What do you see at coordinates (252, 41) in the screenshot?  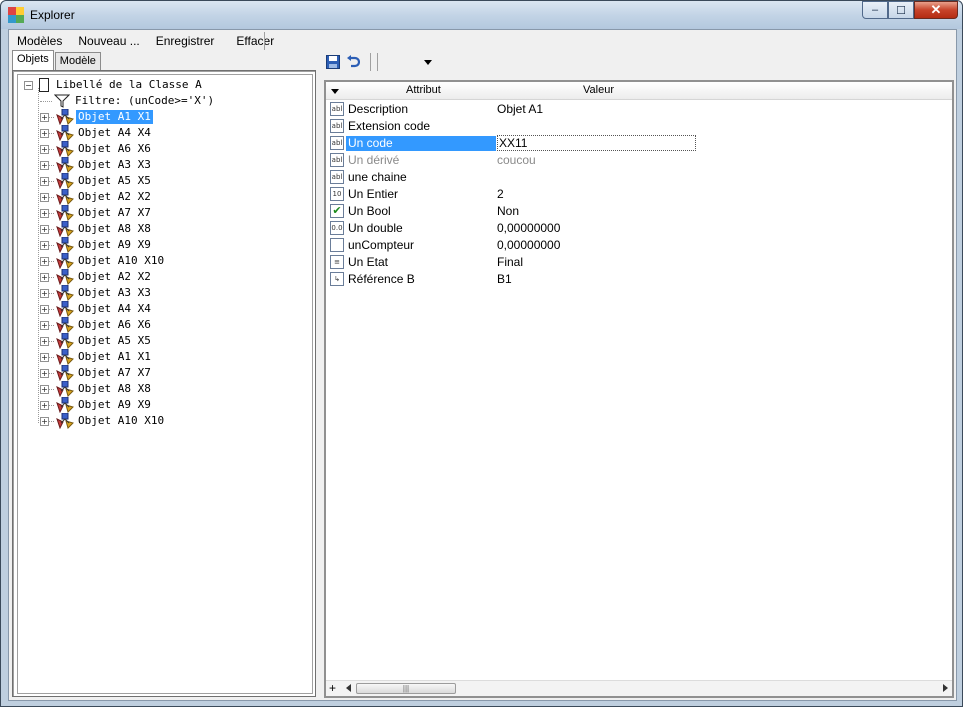 I see `menu-effacer: Effacer` at bounding box center [252, 41].